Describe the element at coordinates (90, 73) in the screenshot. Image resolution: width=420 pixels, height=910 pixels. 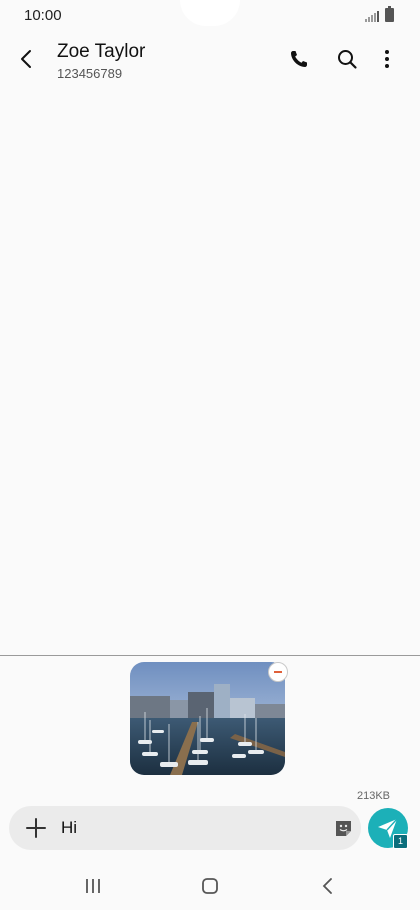
I see `contact-number: 123456789` at that location.